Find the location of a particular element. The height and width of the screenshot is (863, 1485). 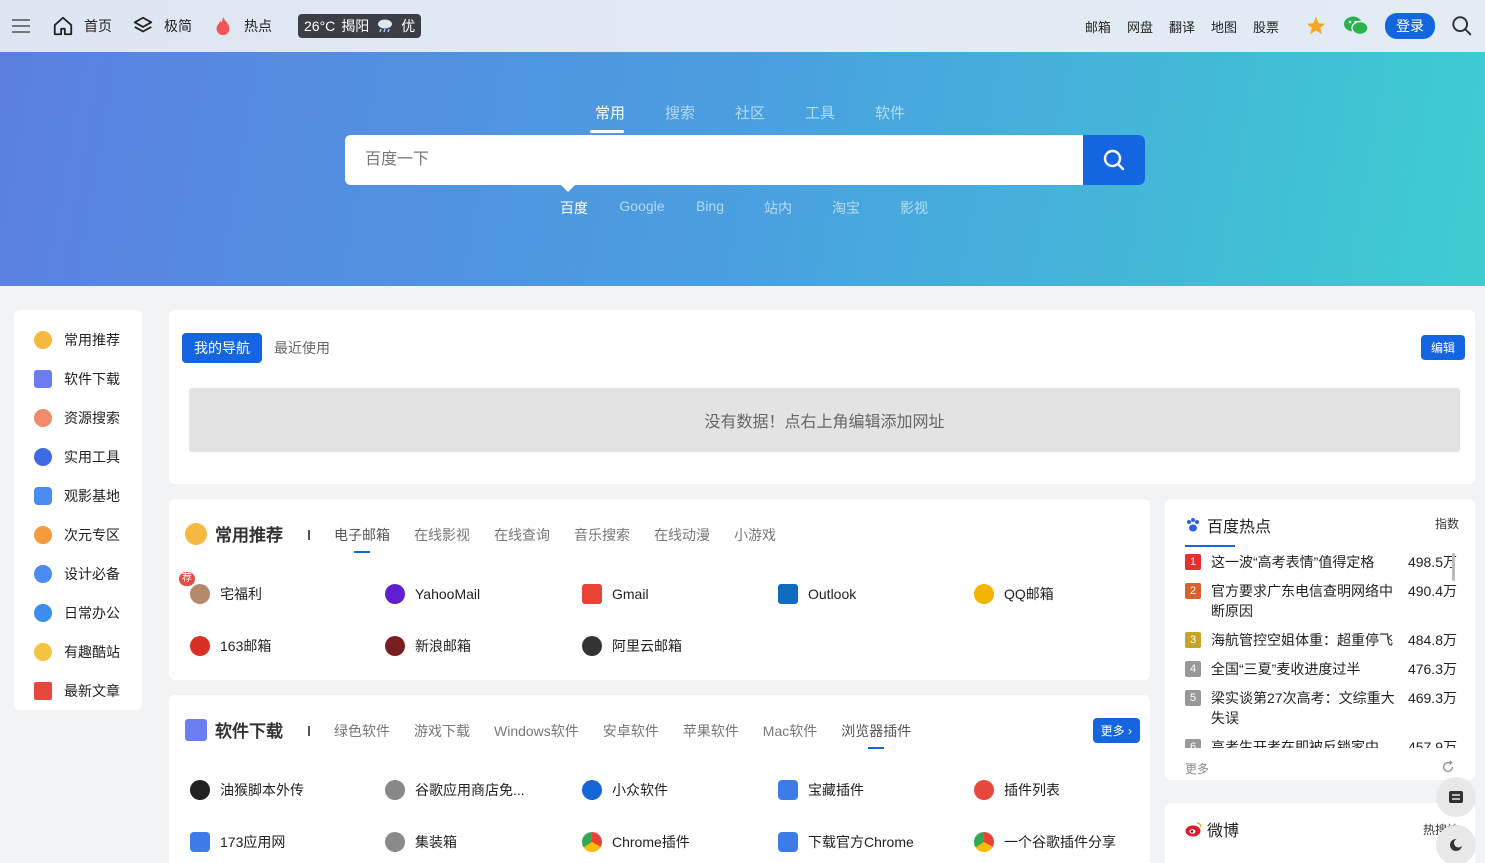

wechat-icon is located at coordinates (1356, 26).